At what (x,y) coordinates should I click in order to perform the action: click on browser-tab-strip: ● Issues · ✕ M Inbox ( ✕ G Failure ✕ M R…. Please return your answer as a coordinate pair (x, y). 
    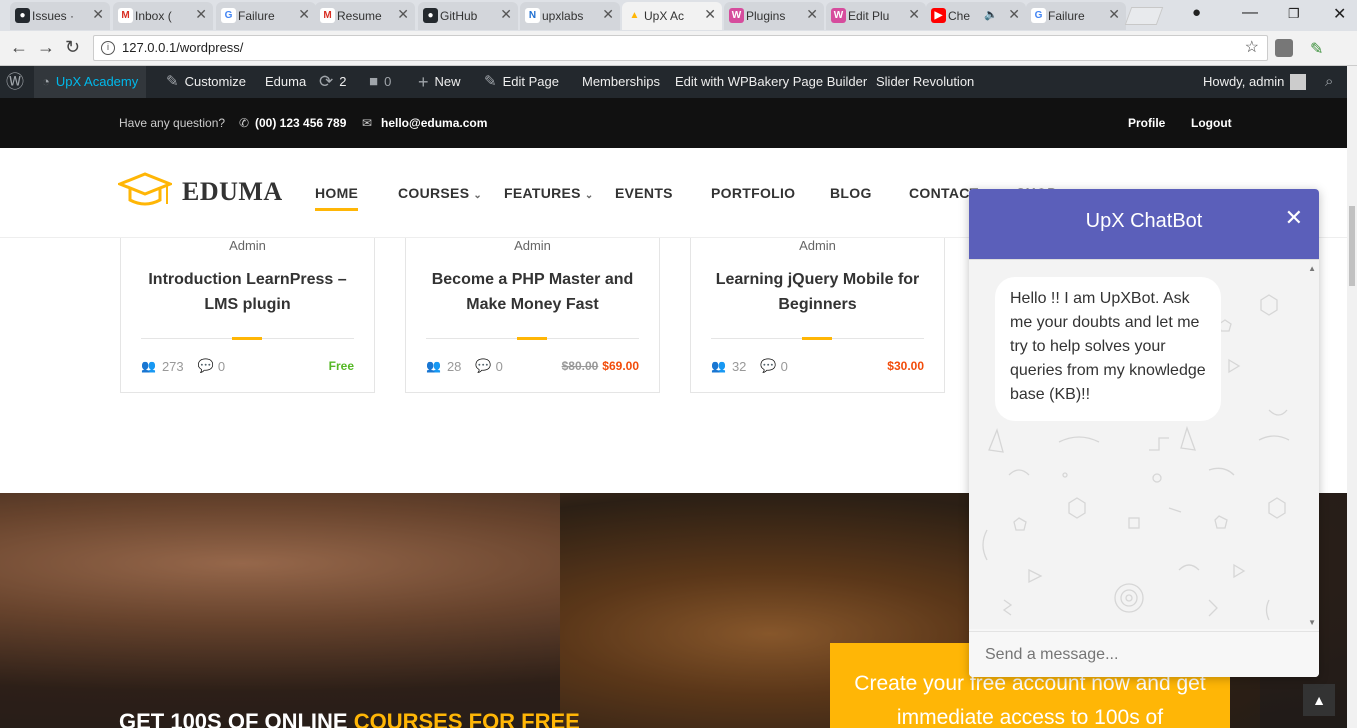
    Looking at the image, I should click on (678, 15).